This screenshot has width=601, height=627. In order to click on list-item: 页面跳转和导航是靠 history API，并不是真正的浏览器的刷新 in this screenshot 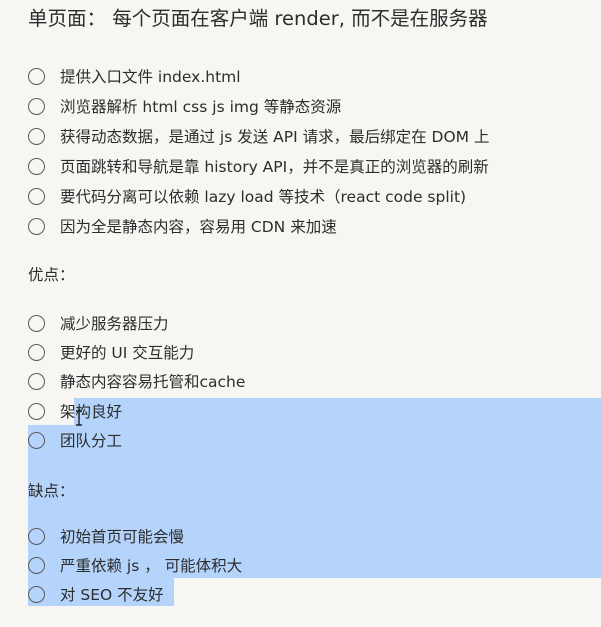, I will do `click(258, 166)`.